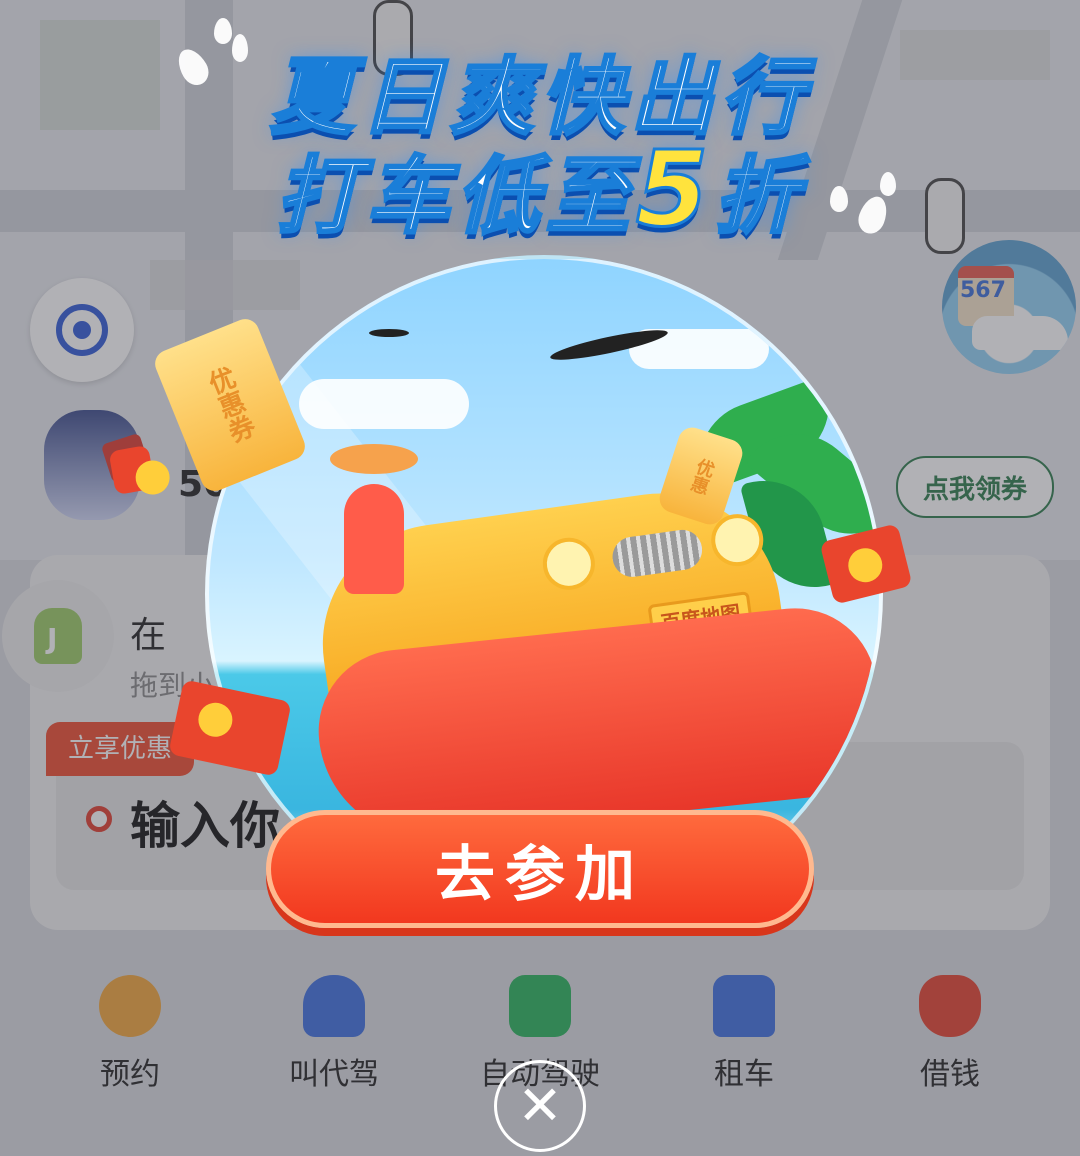 This screenshot has height=1156, width=1080. I want to click on popup-subheadline: 打车低至5折, so click(540, 189).